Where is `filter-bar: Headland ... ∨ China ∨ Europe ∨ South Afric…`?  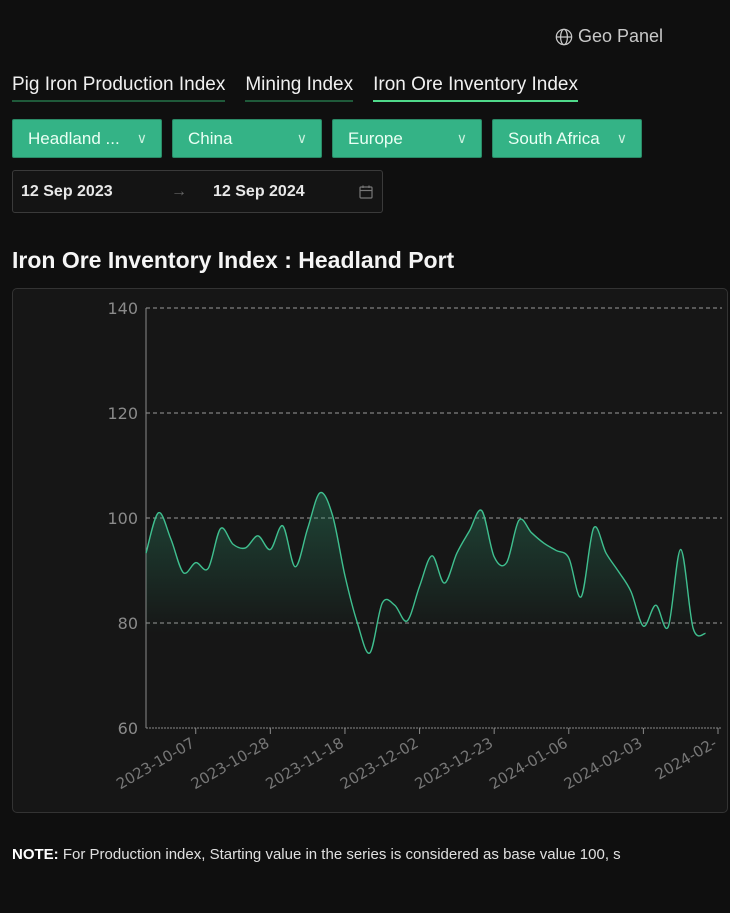
filter-bar: Headland ... ∨ China ∨ Europe ∨ South Afric… is located at coordinates (327, 138).